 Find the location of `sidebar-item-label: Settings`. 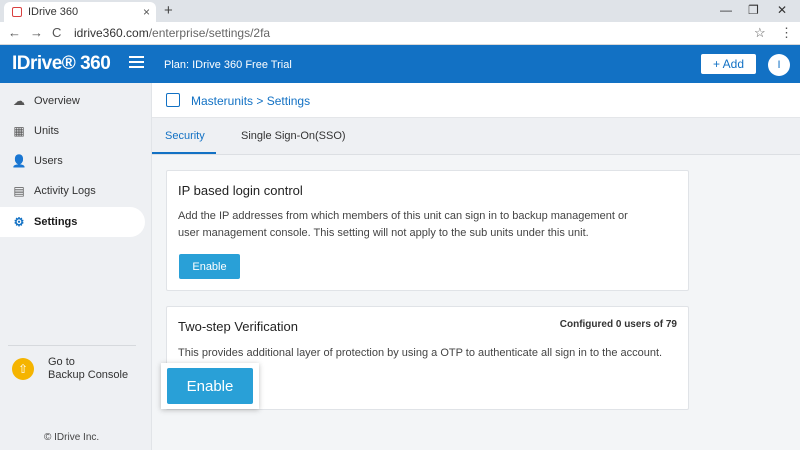

sidebar-item-label: Settings is located at coordinates (56, 222).